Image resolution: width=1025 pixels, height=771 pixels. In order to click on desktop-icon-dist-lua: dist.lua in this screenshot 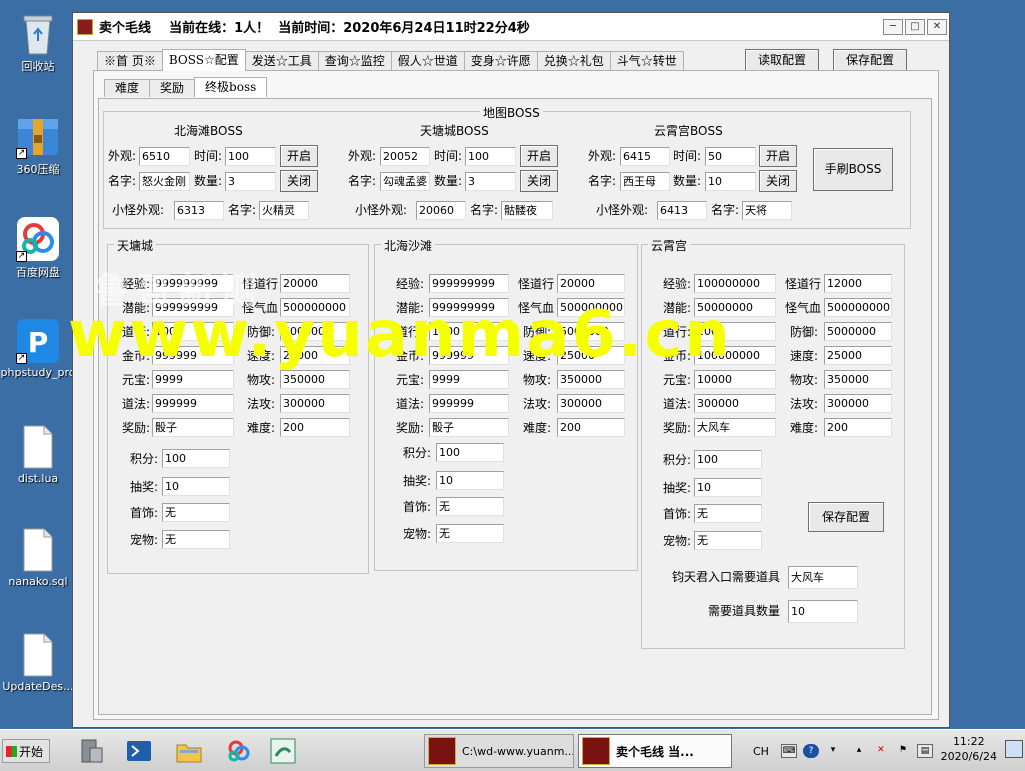, I will do `click(38, 454)`.